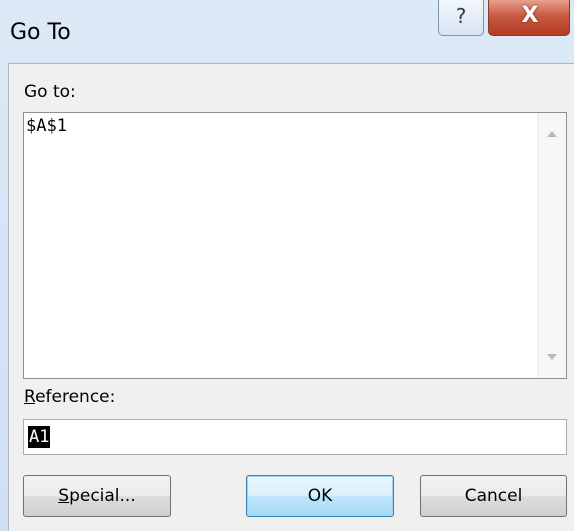 This screenshot has height=531, width=574. What do you see at coordinates (75, 397) in the screenshot?
I see `reference-label-text: eference:` at bounding box center [75, 397].